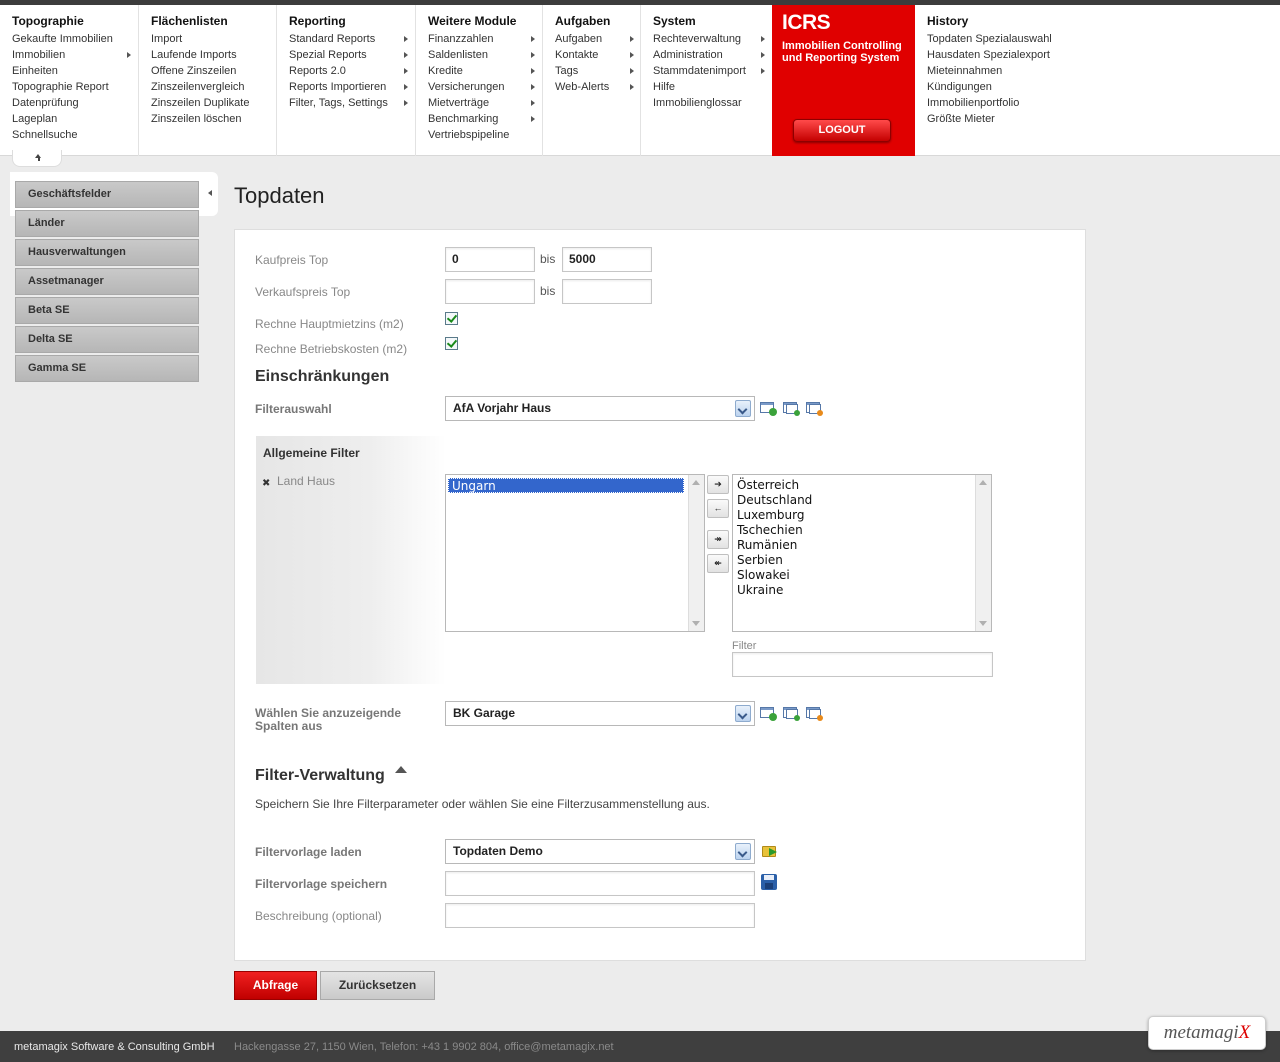  Describe the element at coordinates (607, 291) in the screenshot. I see `verkaufspreis-to-input` at that location.